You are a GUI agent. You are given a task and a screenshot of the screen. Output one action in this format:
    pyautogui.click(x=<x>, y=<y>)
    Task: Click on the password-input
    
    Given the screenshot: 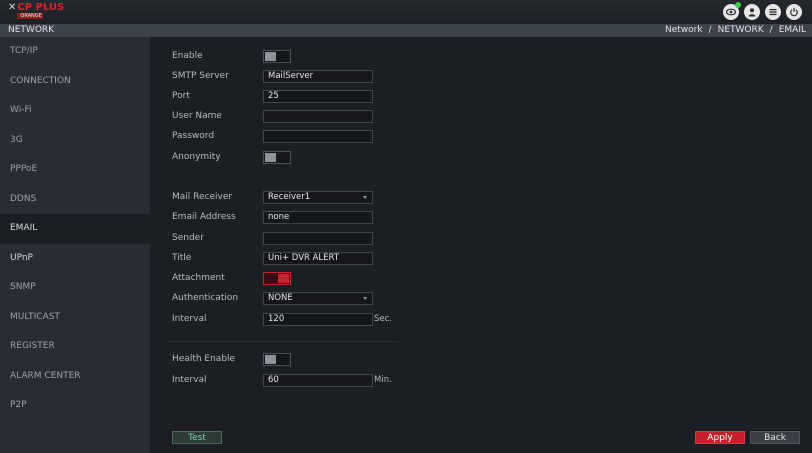 What is the action you would take?
    pyautogui.click(x=318, y=136)
    